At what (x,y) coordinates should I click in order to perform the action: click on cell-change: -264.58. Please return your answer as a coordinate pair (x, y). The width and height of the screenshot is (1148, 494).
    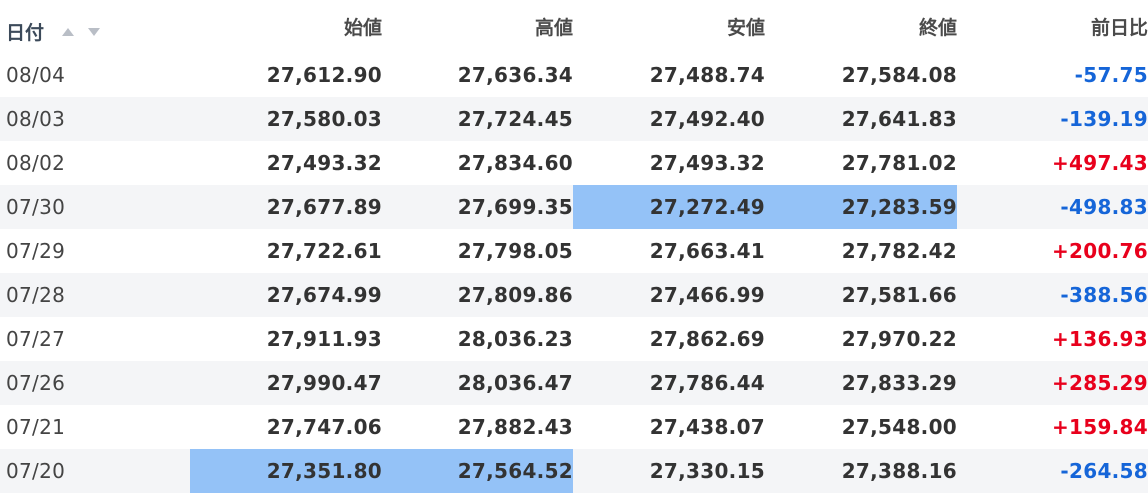
    Looking at the image, I should click on (1052, 471).